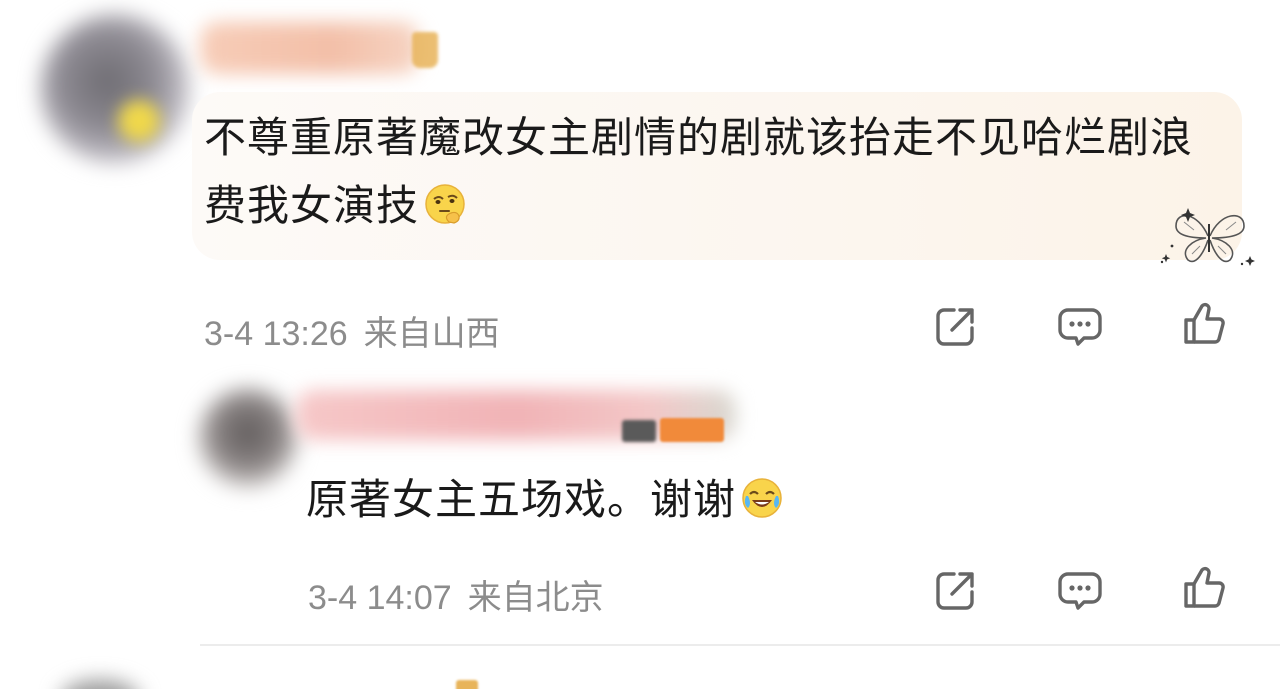 Image resolution: width=1280 pixels, height=689 pixels. I want to click on comment-meta: 3-4 13:26 来自山西, so click(352, 330).